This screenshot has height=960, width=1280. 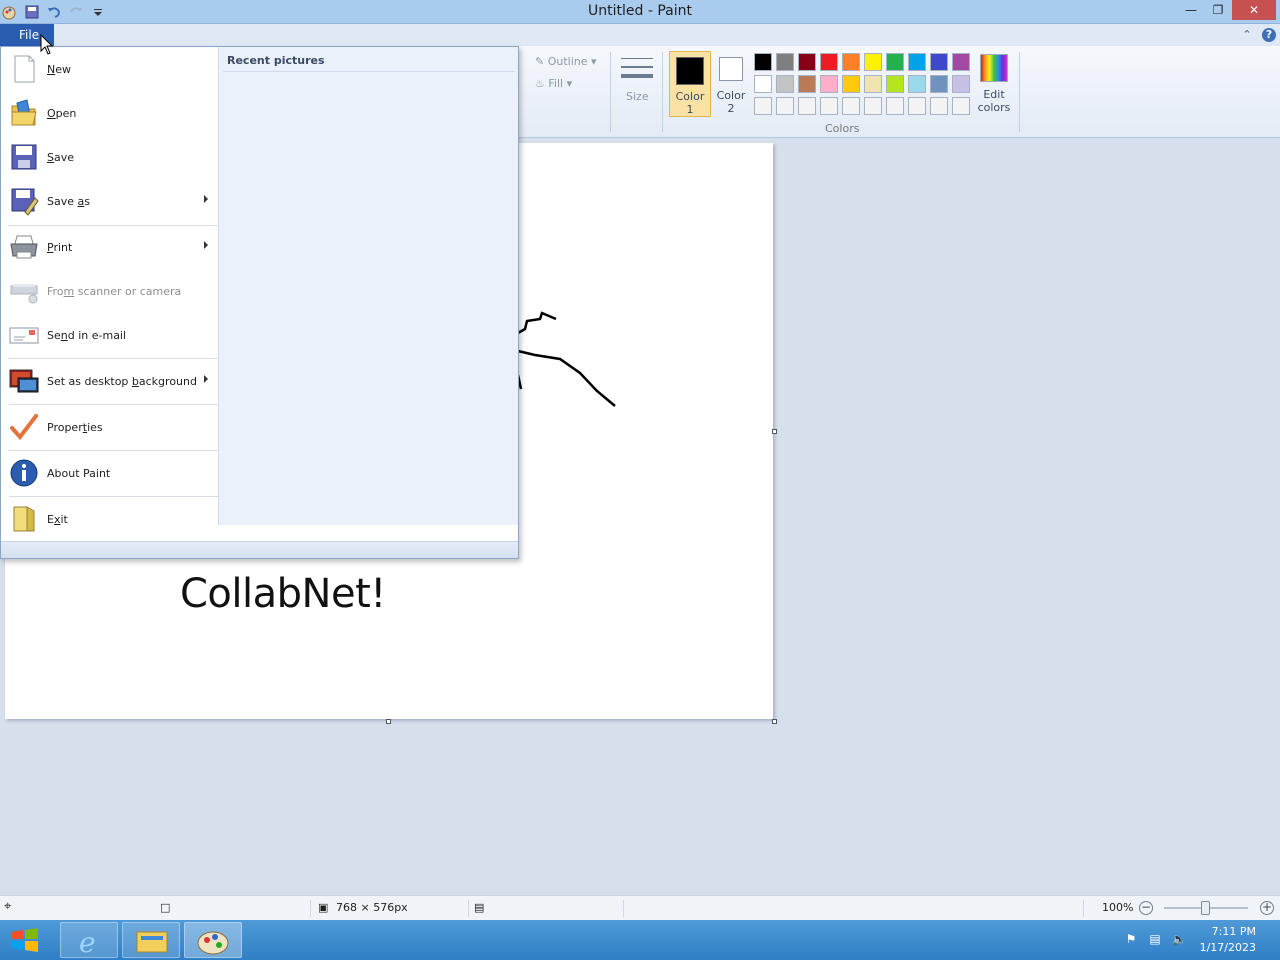 I want to click on email-icon, so click(x=24, y=335).